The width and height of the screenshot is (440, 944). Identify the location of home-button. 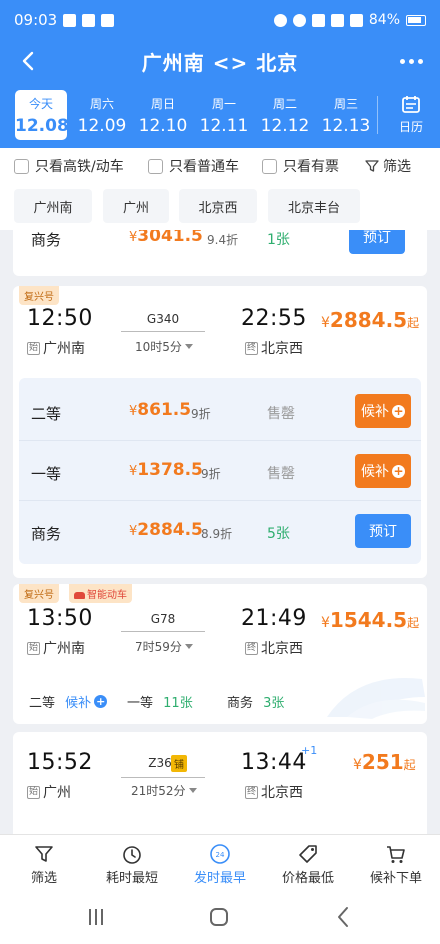
(219, 917).